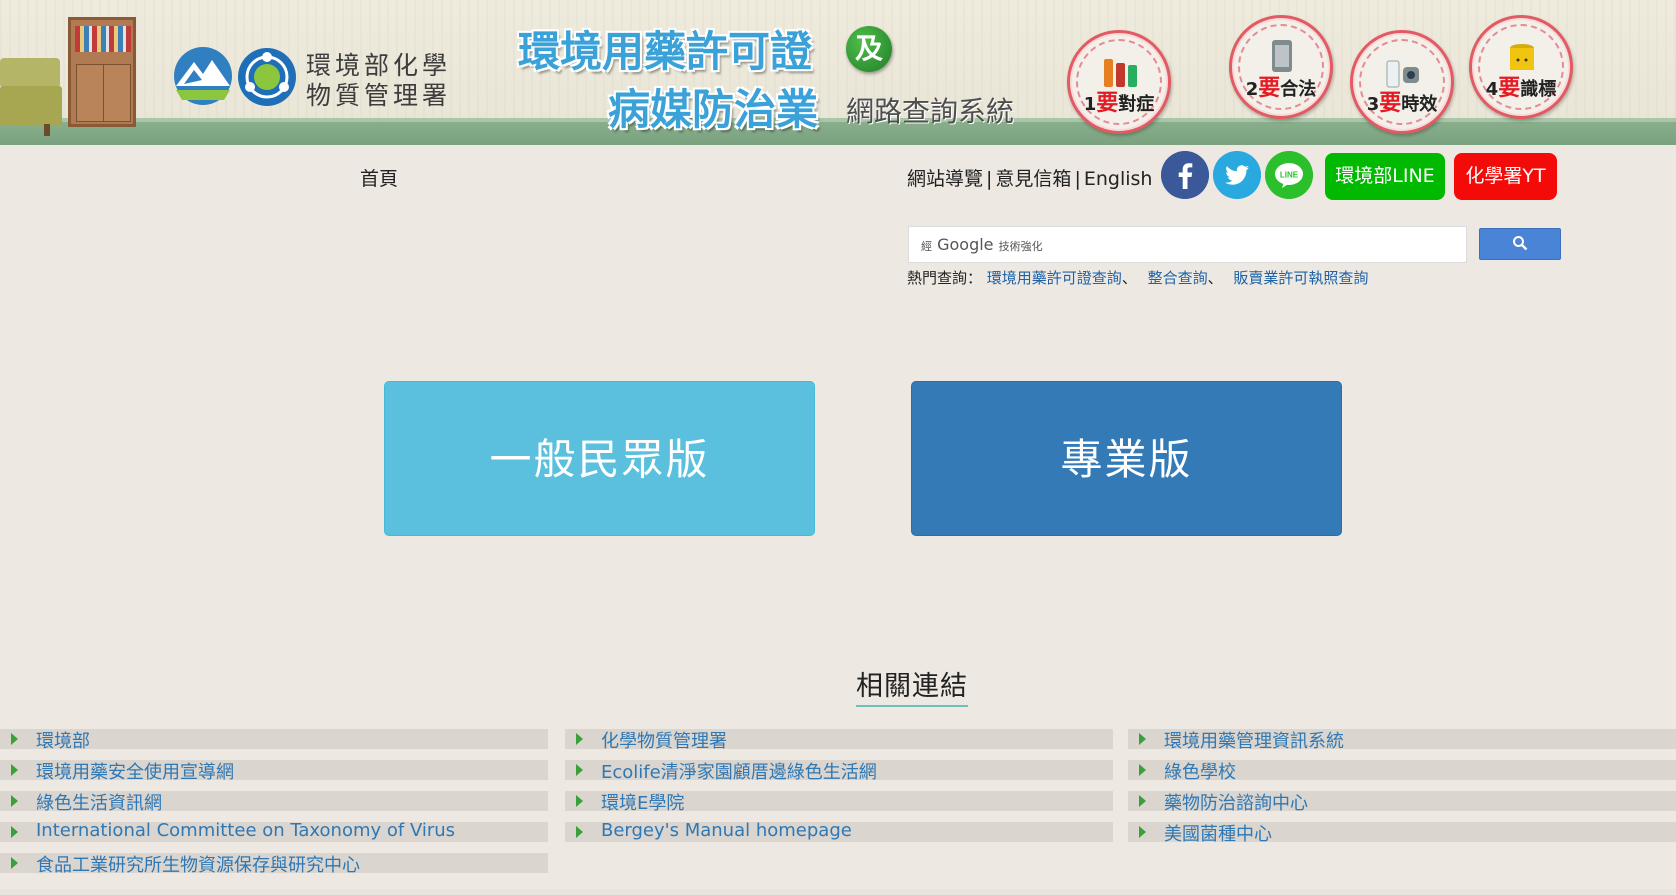  What do you see at coordinates (869, 49) in the screenshot?
I see `and-badge: 及` at bounding box center [869, 49].